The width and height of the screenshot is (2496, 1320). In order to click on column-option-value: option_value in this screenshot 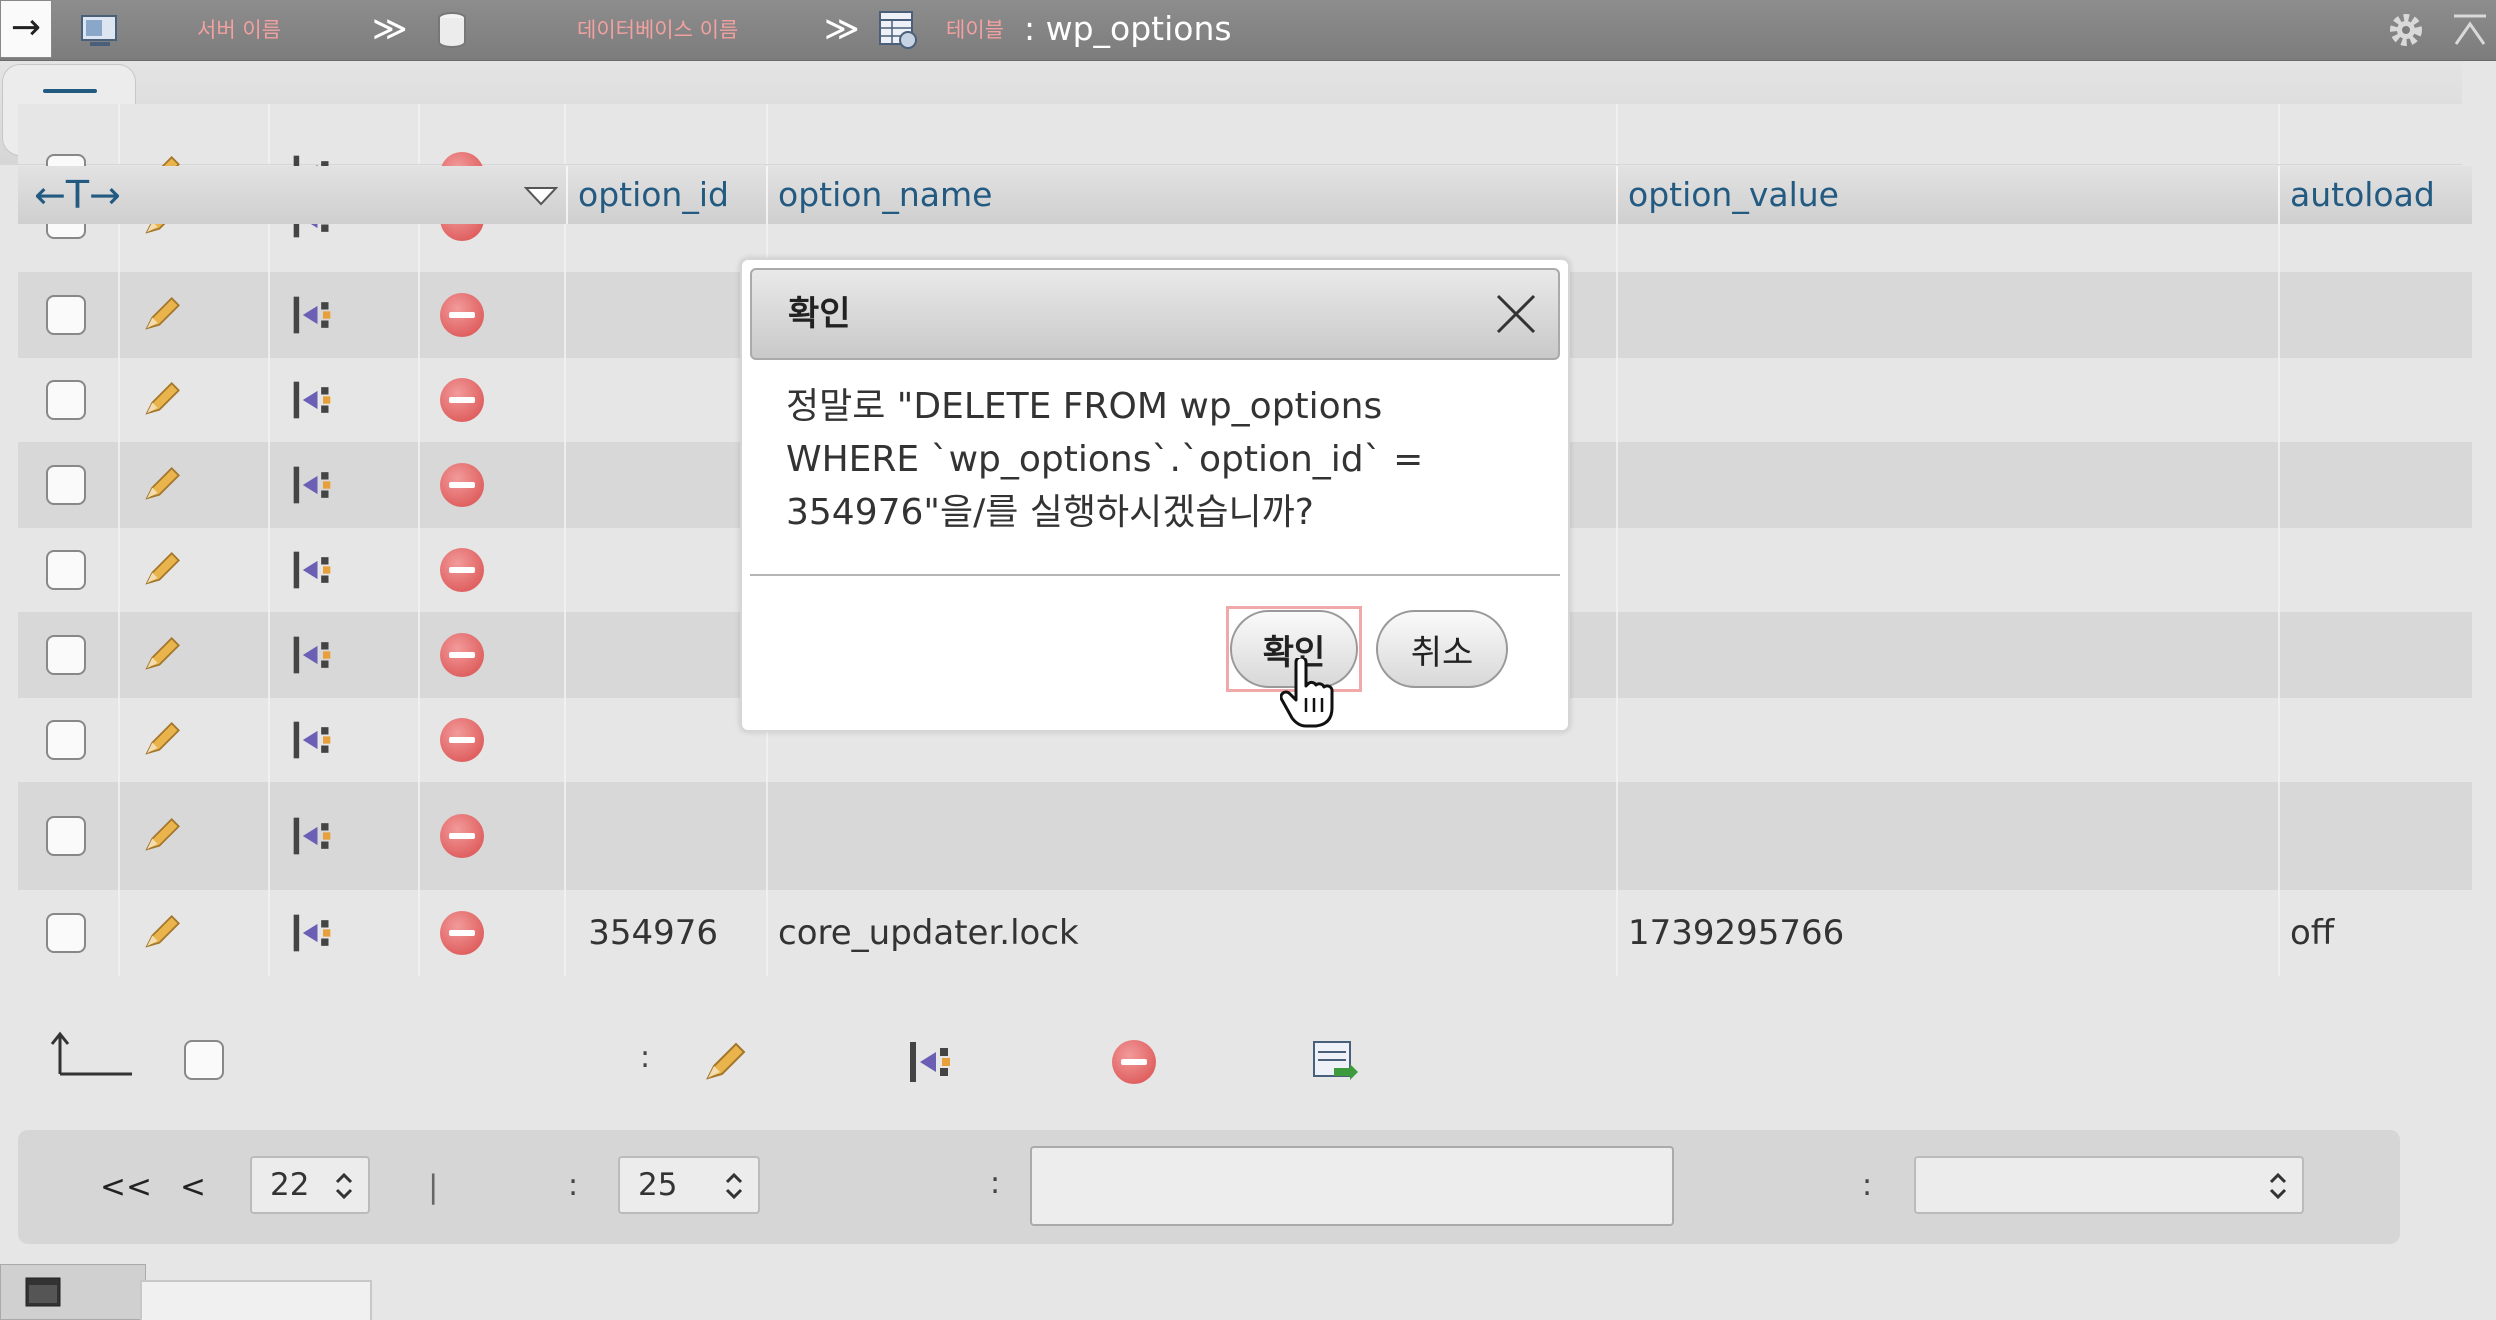, I will do `click(1733, 195)`.